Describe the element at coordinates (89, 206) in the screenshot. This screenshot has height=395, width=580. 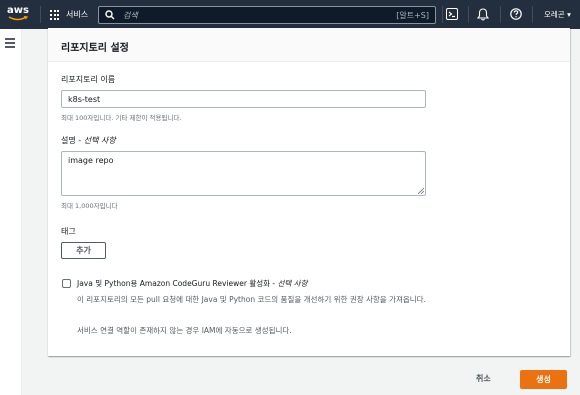
I see `description-hint: 최대 1,000자입니다` at that location.